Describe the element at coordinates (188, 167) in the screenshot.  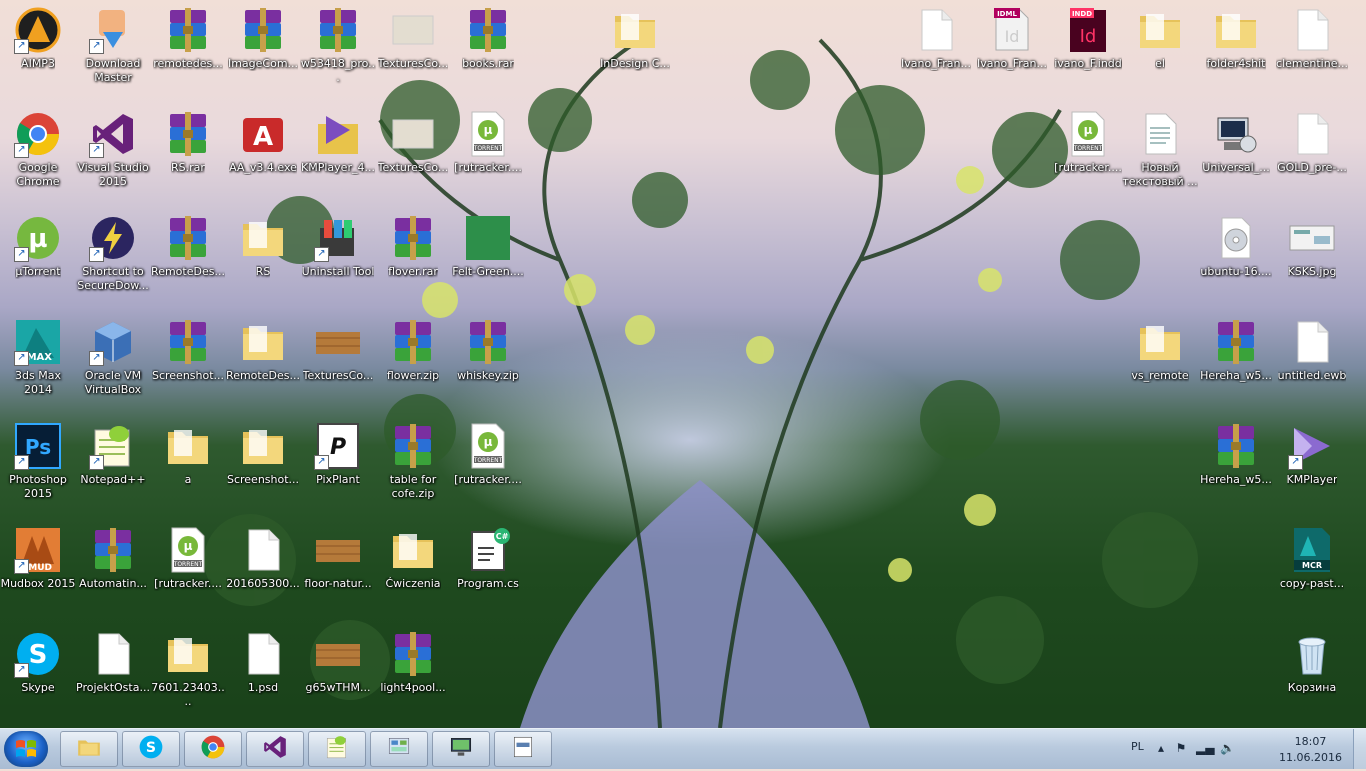
I see `desktop-icon-label: RS.rar` at that location.